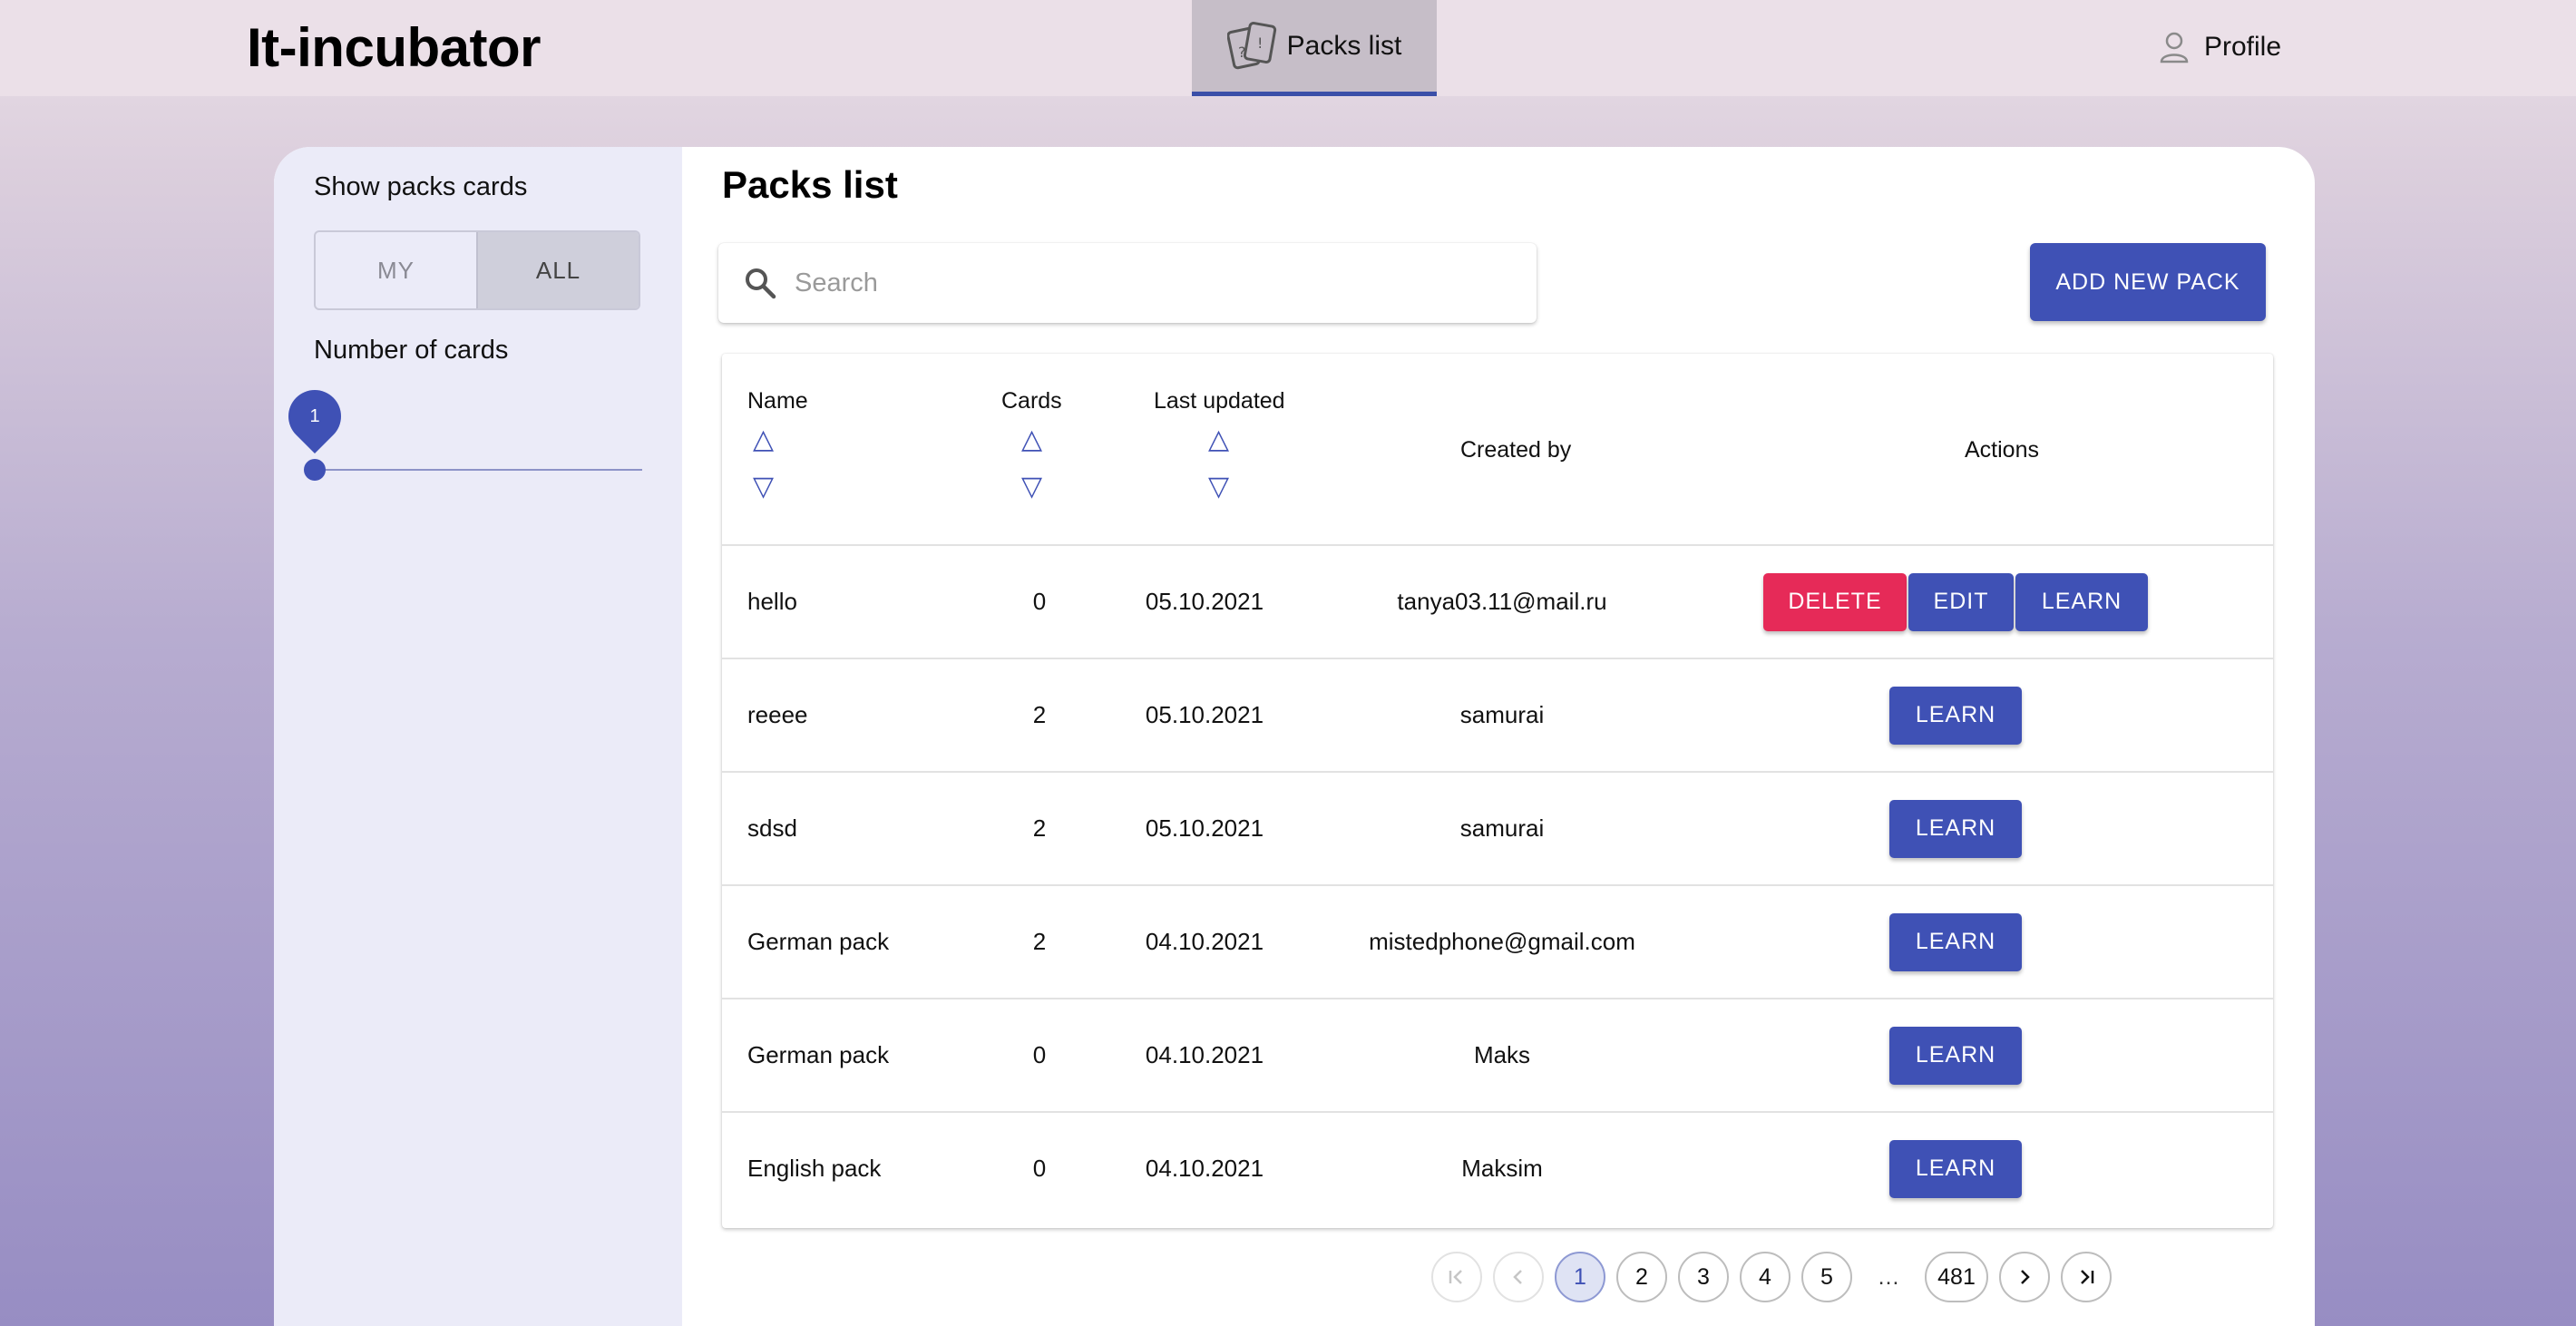  I want to click on page-button-2: 2, so click(1641, 1277).